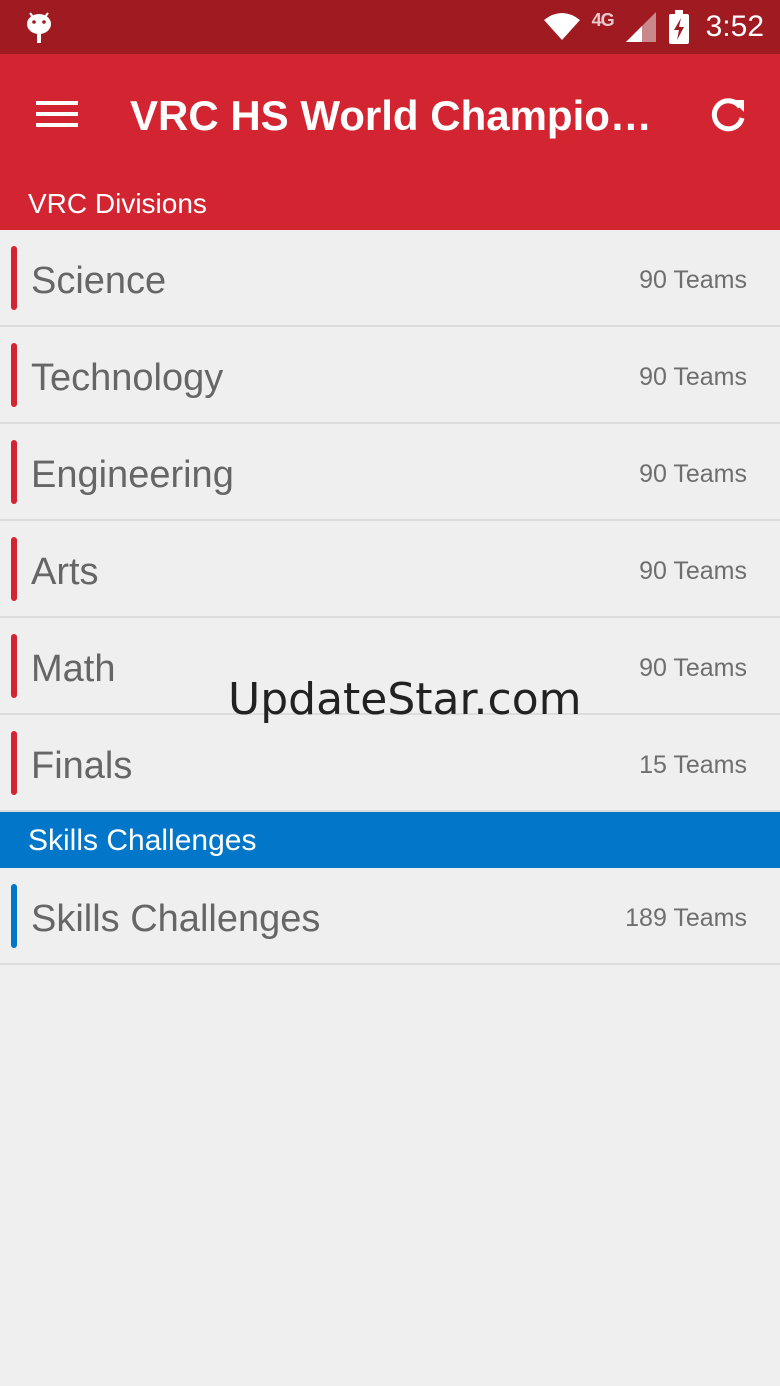  What do you see at coordinates (390, 763) in the screenshot?
I see `list-item-finals: Finals 15 Teams` at bounding box center [390, 763].